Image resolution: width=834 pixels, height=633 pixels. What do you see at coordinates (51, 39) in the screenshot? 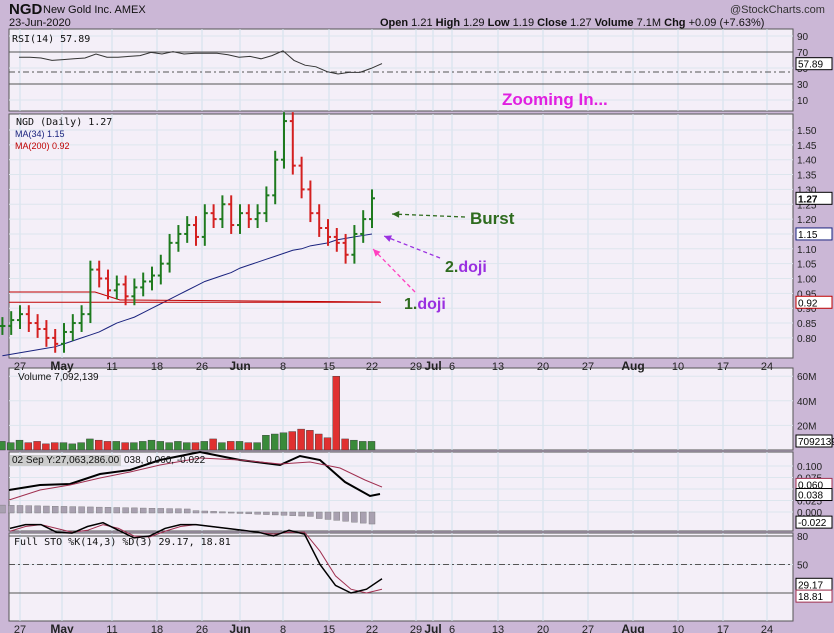
I see `rsi-label: RSI(14) 57.89` at bounding box center [51, 39].